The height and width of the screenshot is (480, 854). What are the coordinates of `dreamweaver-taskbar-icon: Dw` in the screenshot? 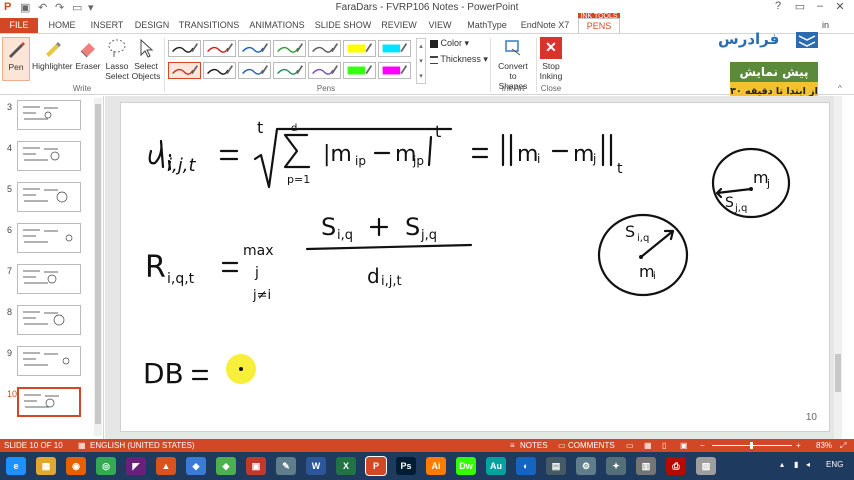 It's located at (466, 466).